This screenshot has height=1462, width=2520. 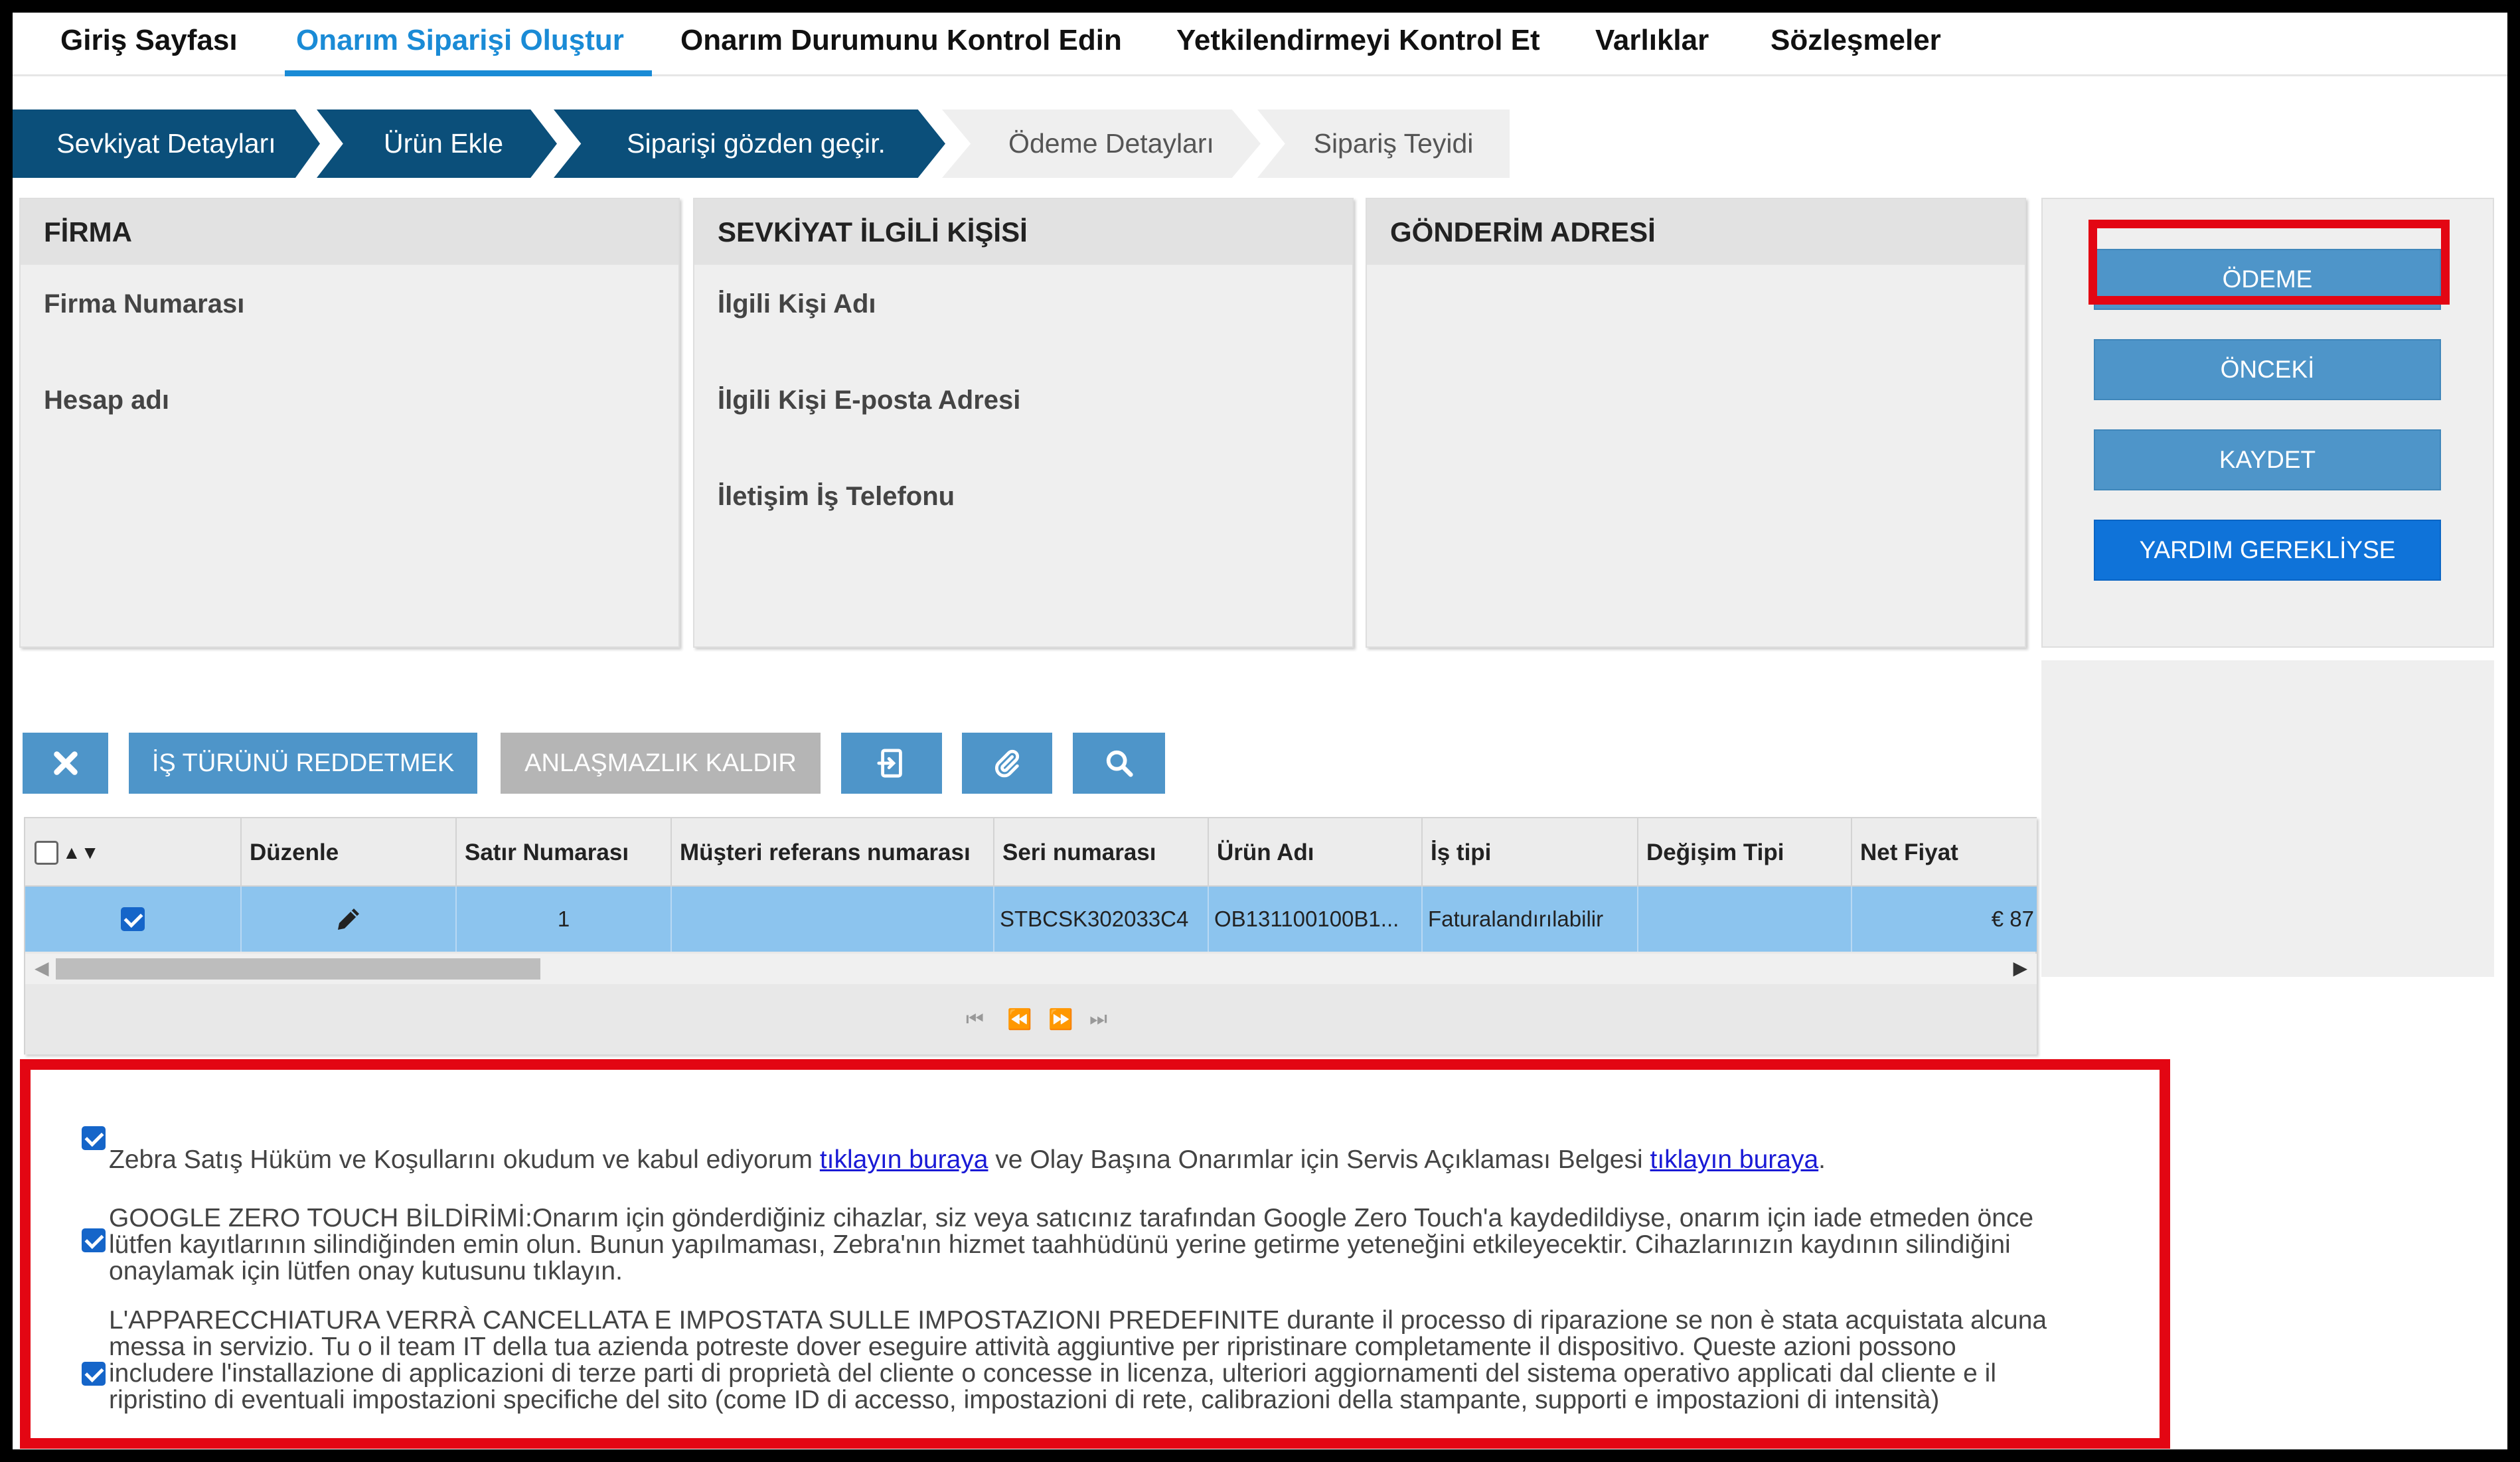 I want to click on column-header: Müşteri referans numarası, so click(x=833, y=852).